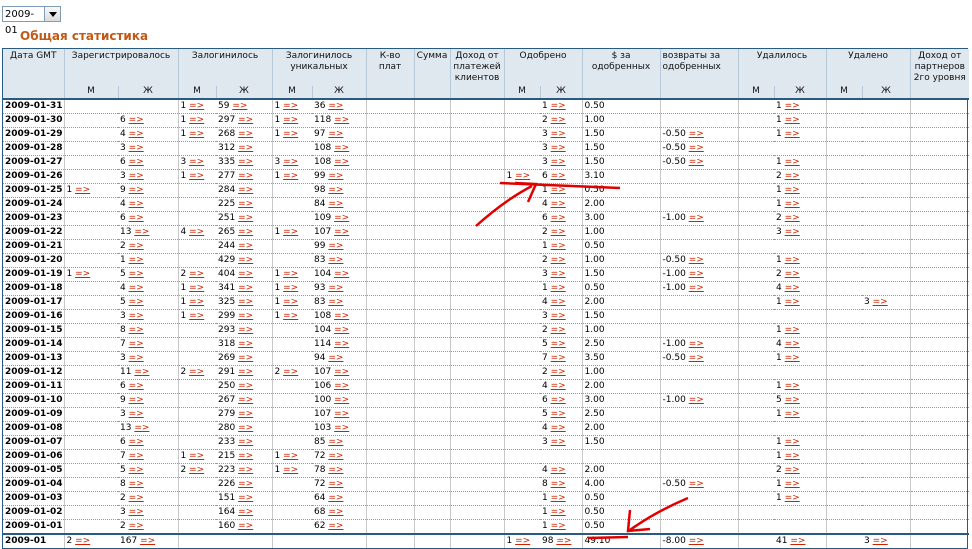 Image resolution: width=972 pixels, height=549 pixels. I want to click on period-select-value: 2009-01, so click(23, 21).